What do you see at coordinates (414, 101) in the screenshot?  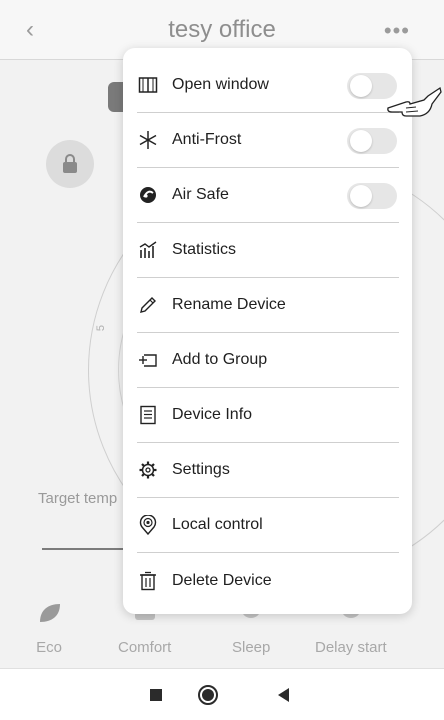 I see `pointing-hand-icon` at bounding box center [414, 101].